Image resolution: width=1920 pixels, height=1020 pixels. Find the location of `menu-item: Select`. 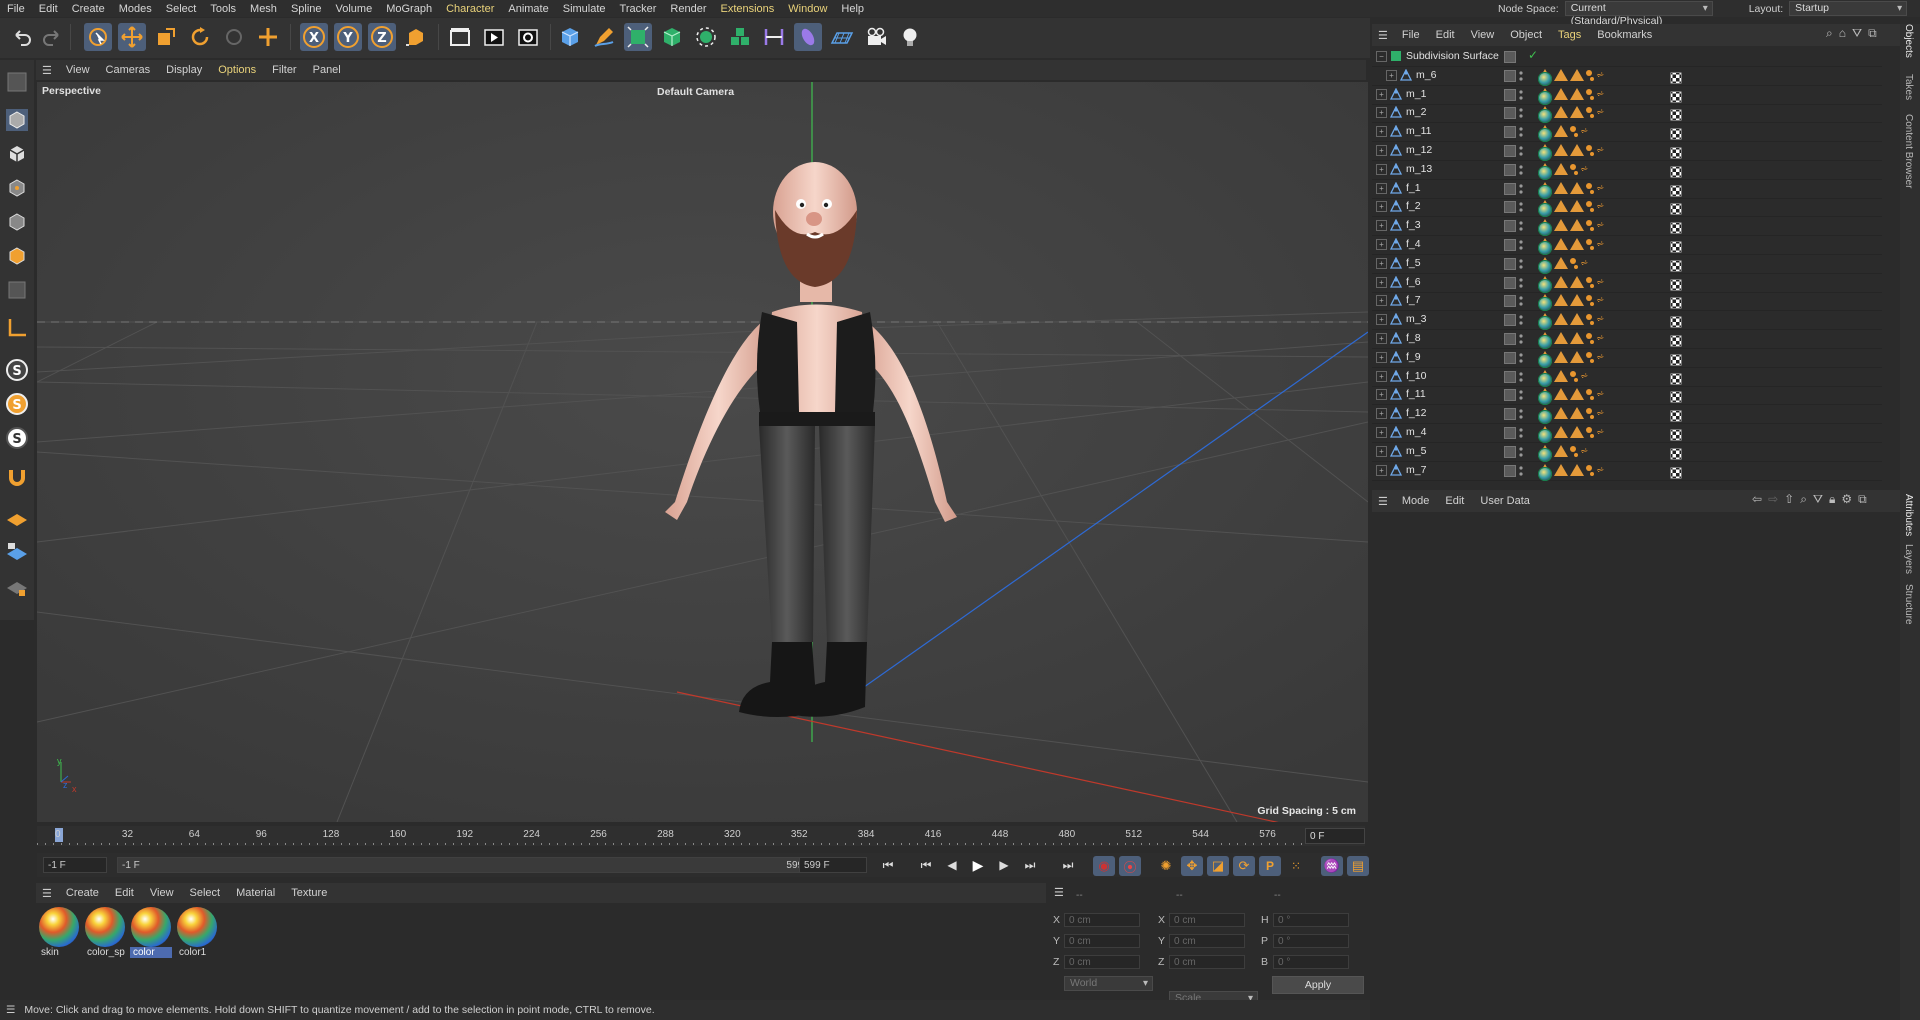

menu-item: Select is located at coordinates (181, 9).